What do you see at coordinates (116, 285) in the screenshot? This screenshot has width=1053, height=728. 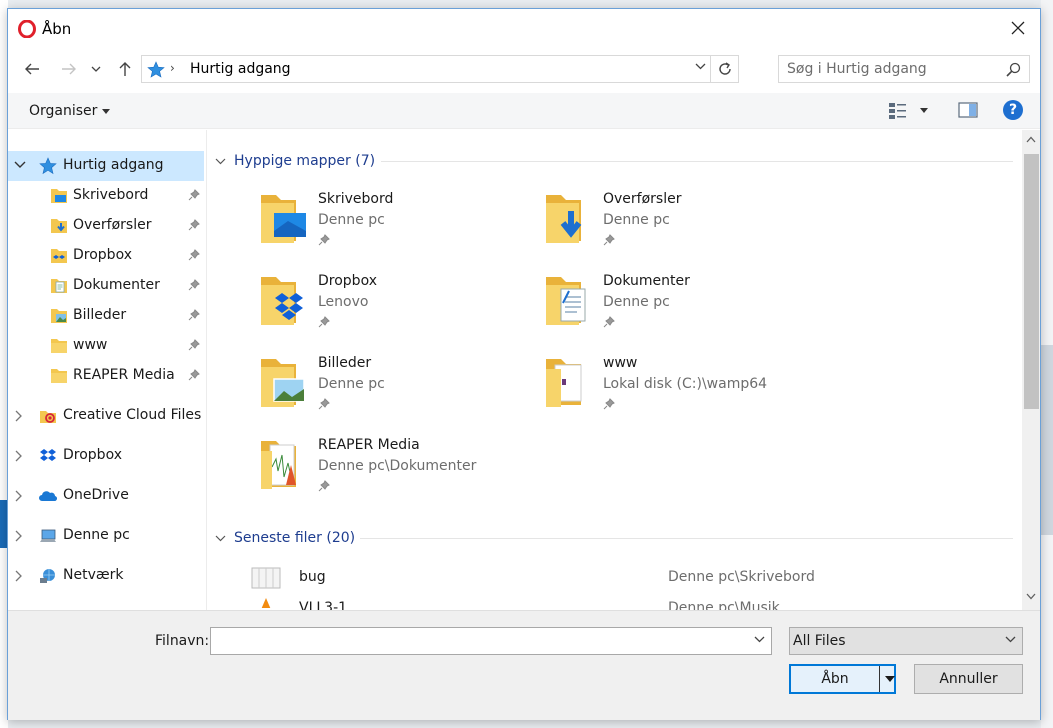 I see `nav-item-label: Dokumenter` at bounding box center [116, 285].